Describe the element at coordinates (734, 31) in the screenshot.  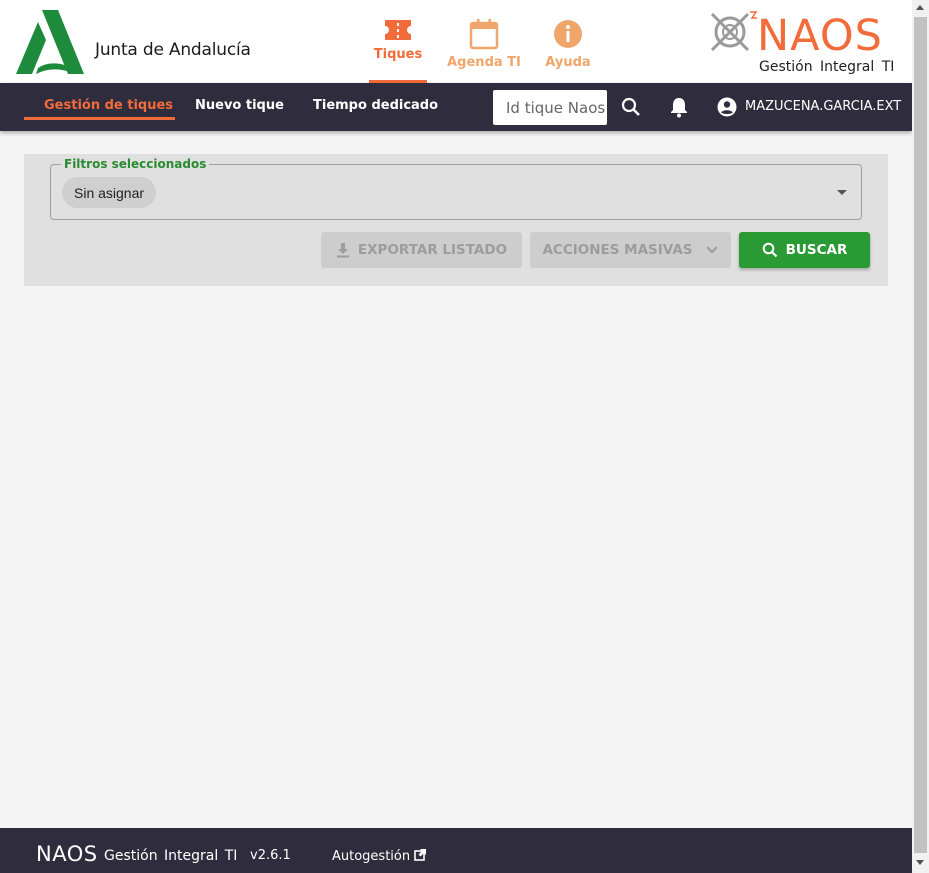
I see `naos-logo-icon` at that location.